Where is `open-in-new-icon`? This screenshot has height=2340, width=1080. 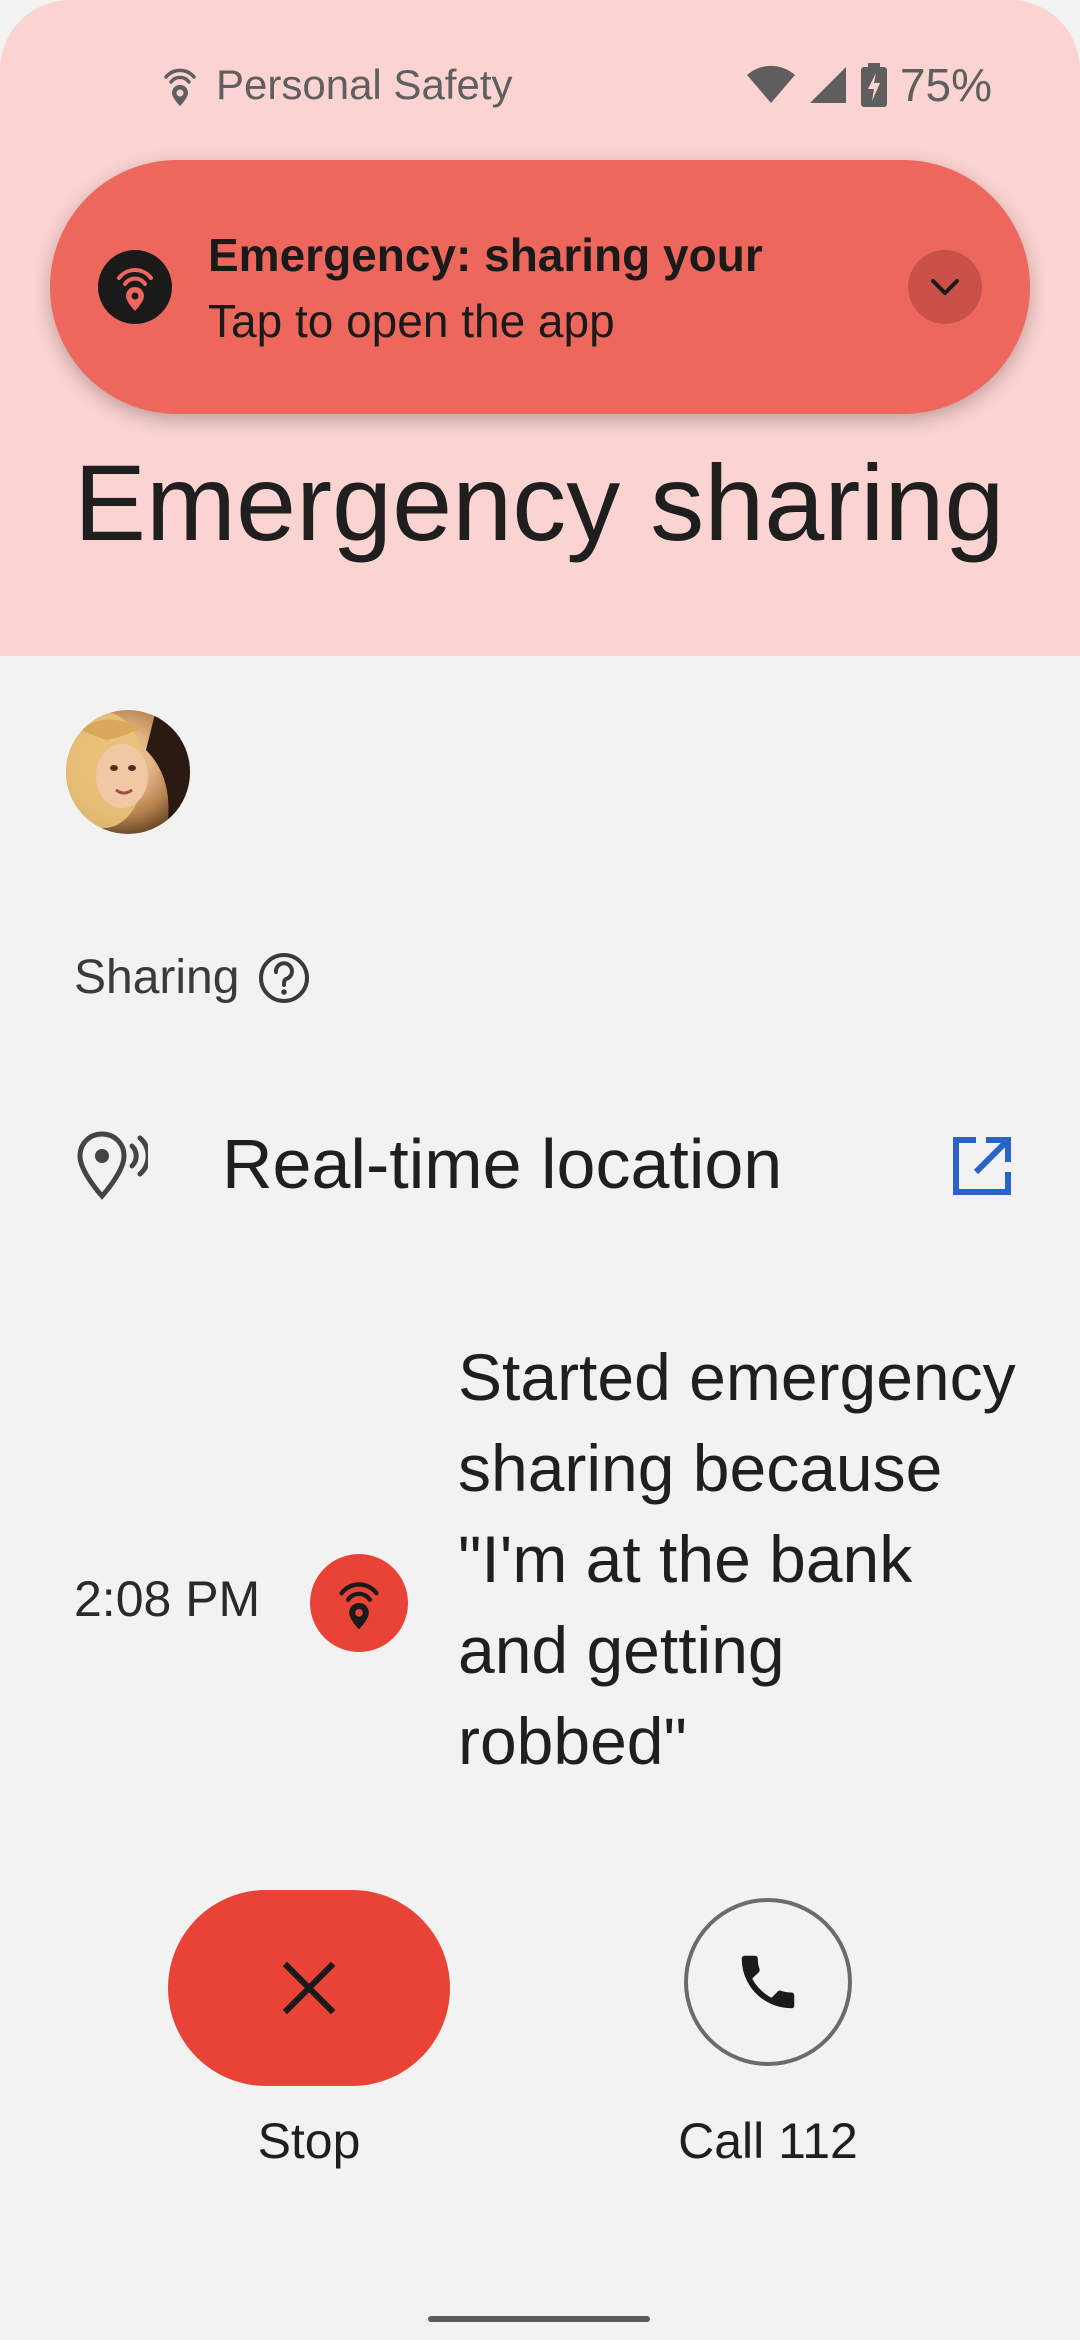
open-in-new-icon is located at coordinates (981, 1167).